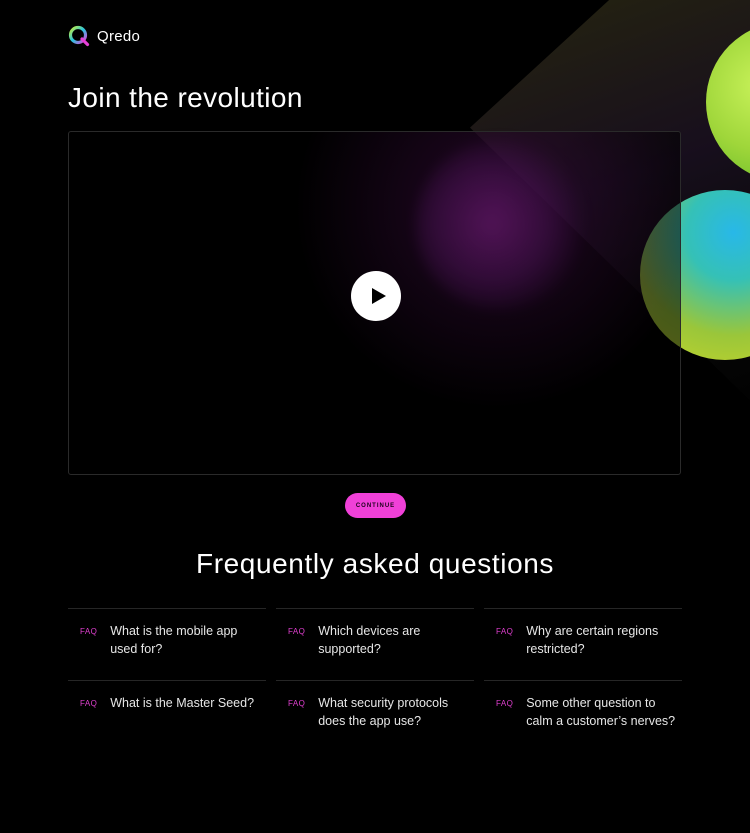 The height and width of the screenshot is (833, 750). Describe the element at coordinates (375, 505) in the screenshot. I see `continue-button: CONTINUE` at that location.